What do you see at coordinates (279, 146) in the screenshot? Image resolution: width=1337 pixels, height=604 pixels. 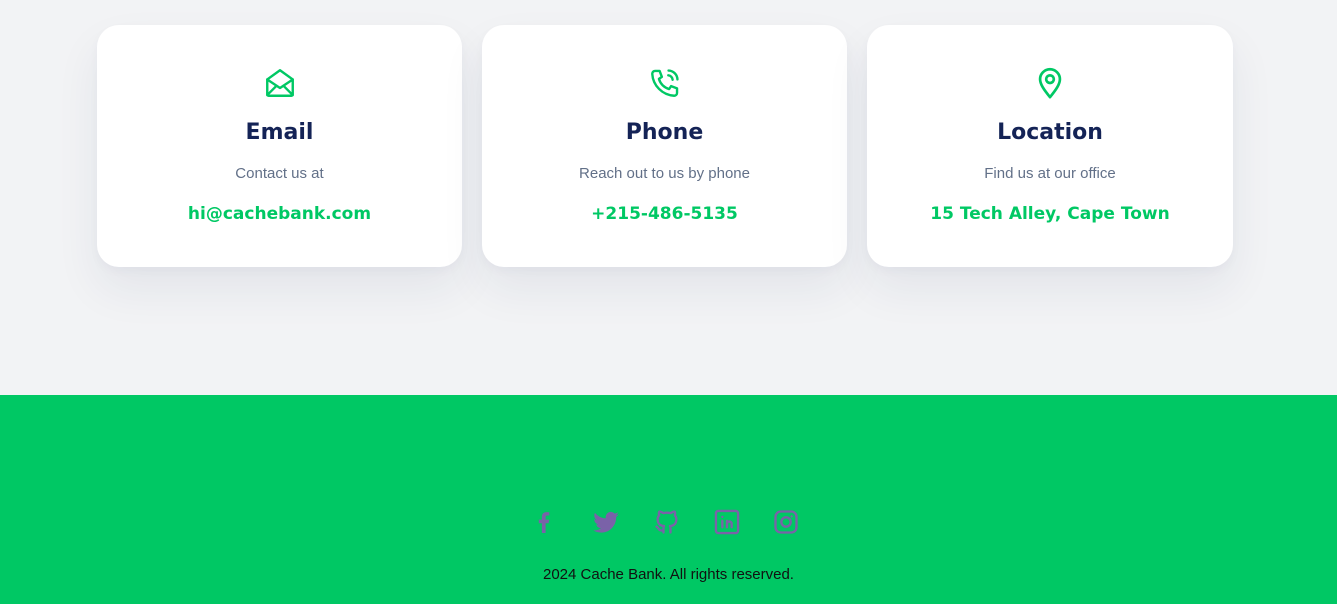 I see `email-card: Email Contact us at hi@cachebank.com` at bounding box center [279, 146].